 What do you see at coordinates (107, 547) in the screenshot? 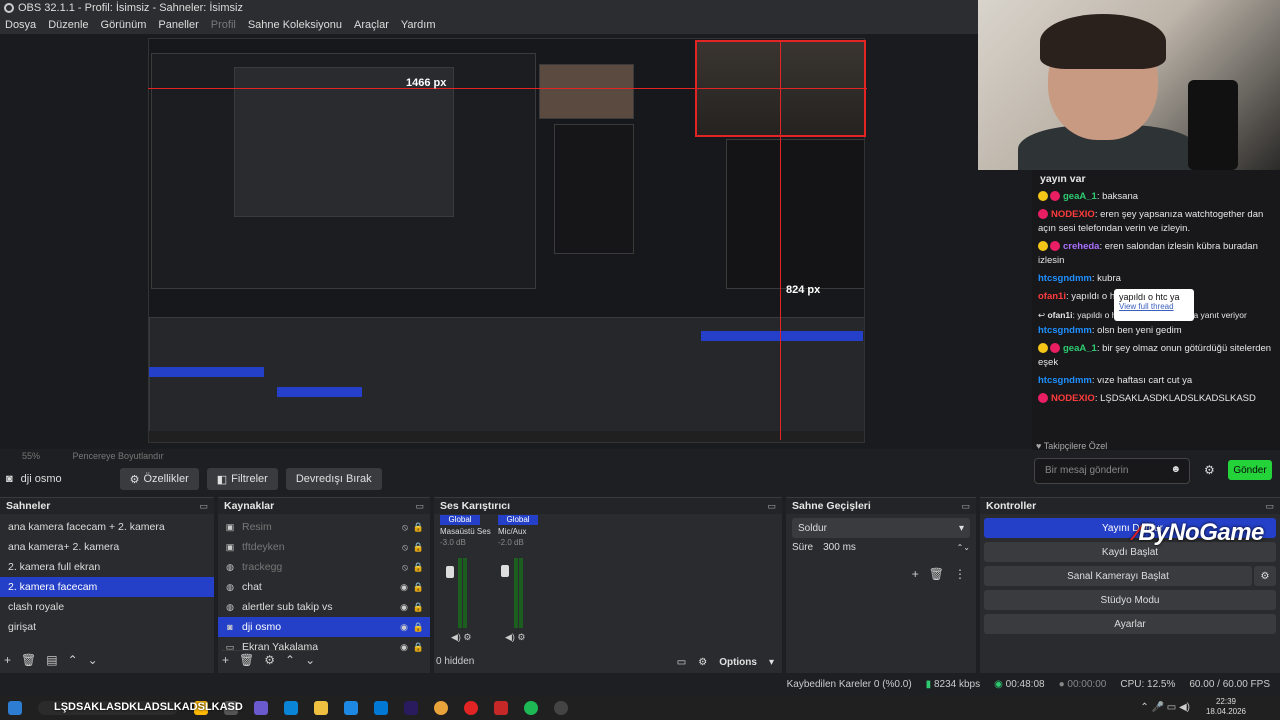
I see `scene-item: ana kamera+ 2. kamera` at bounding box center [107, 547].